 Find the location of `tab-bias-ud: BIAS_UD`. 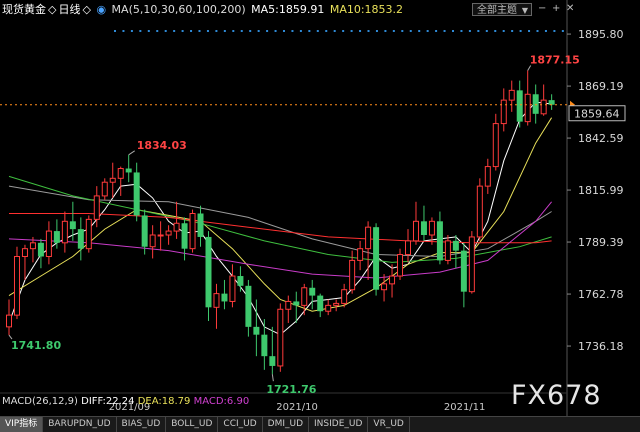

tab-bias-ud: BIAS_UD is located at coordinates (142, 424).